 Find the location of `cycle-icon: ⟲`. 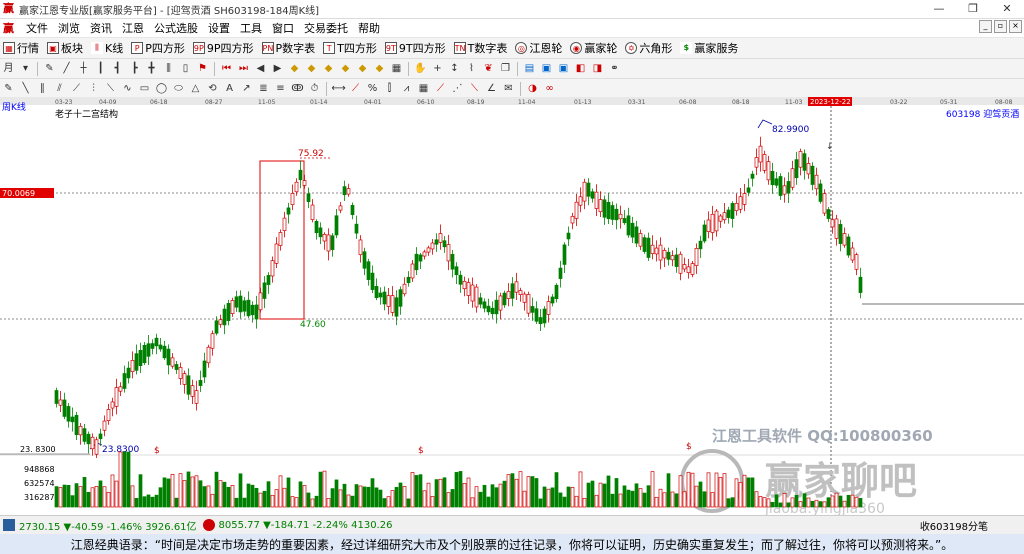

cycle-icon: ⟲ is located at coordinates (212, 88).